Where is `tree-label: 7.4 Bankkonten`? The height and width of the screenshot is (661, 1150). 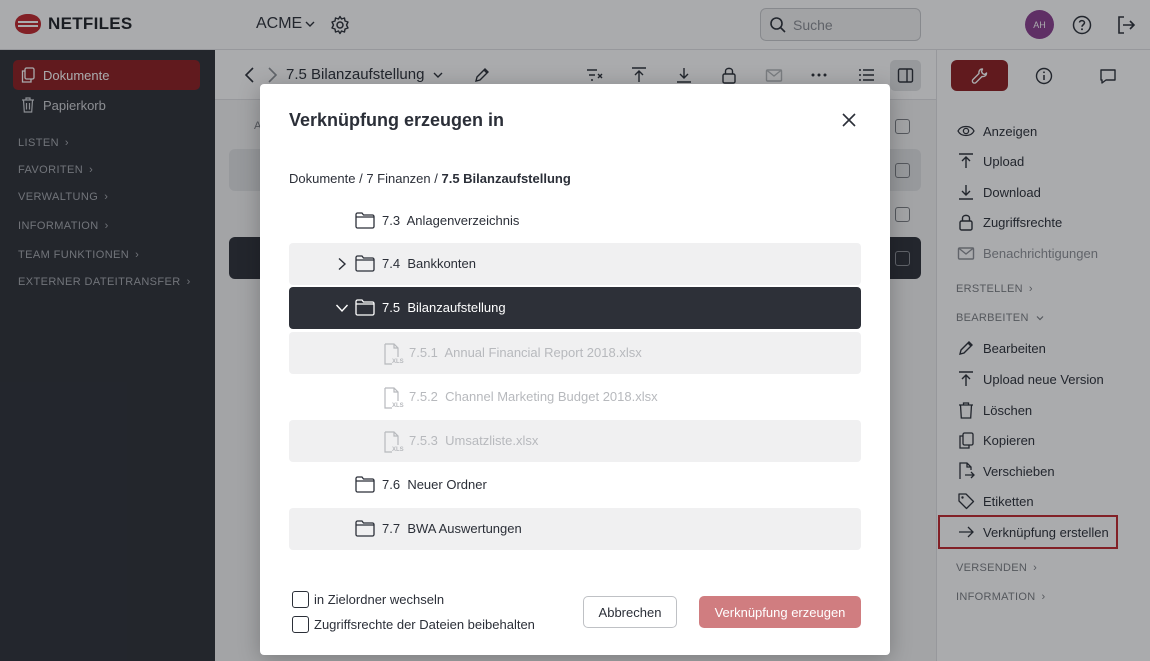 tree-label: 7.4 Bankkonten is located at coordinates (429, 263).